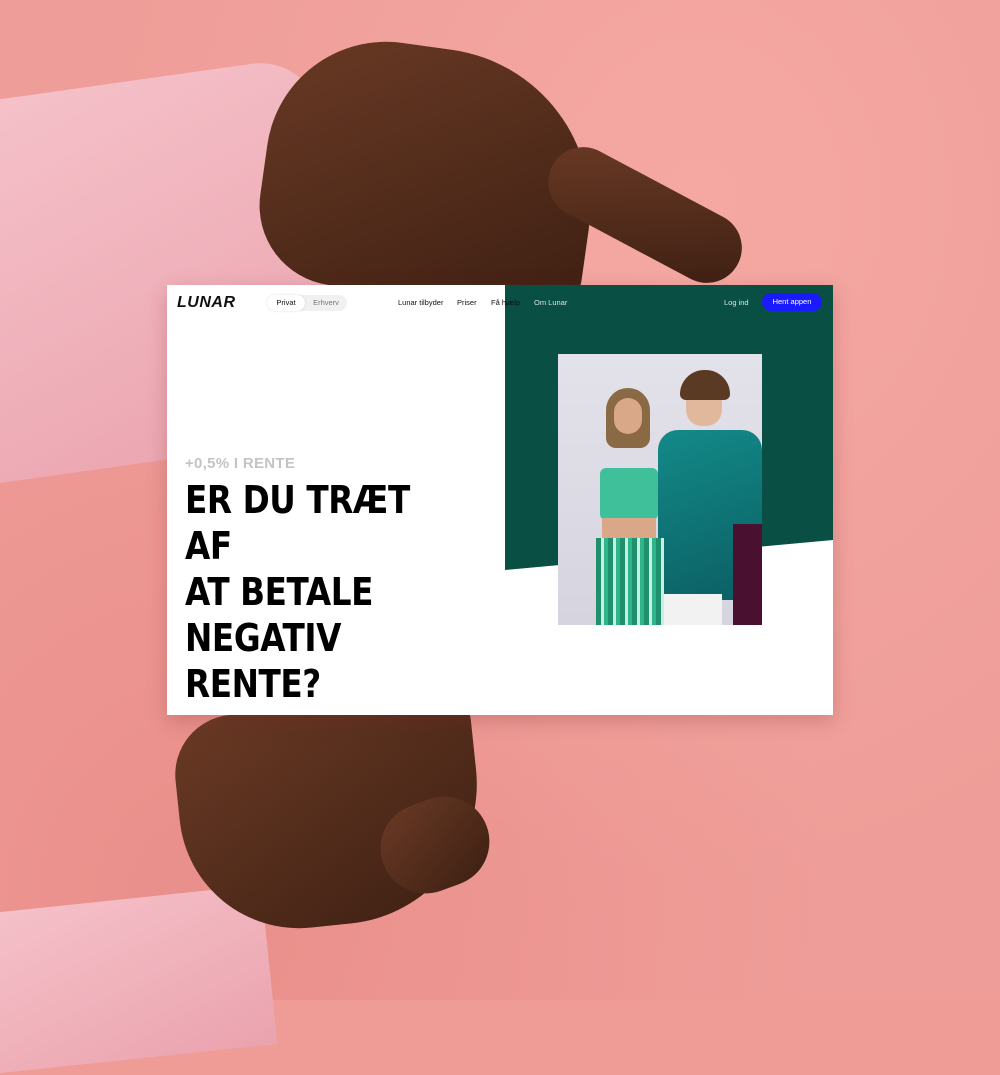  Describe the element at coordinates (139, 979) in the screenshot. I see `pink-sleeve-bottom` at that location.